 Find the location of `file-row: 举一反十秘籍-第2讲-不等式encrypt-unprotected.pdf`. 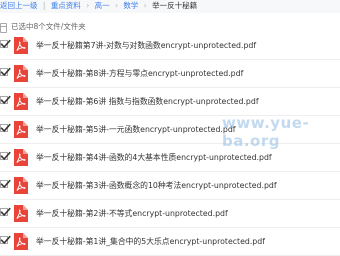

file-row: 举一反十秘籍-第2讲-不等式encrypt-unprotected.pdf is located at coordinates (170, 214).